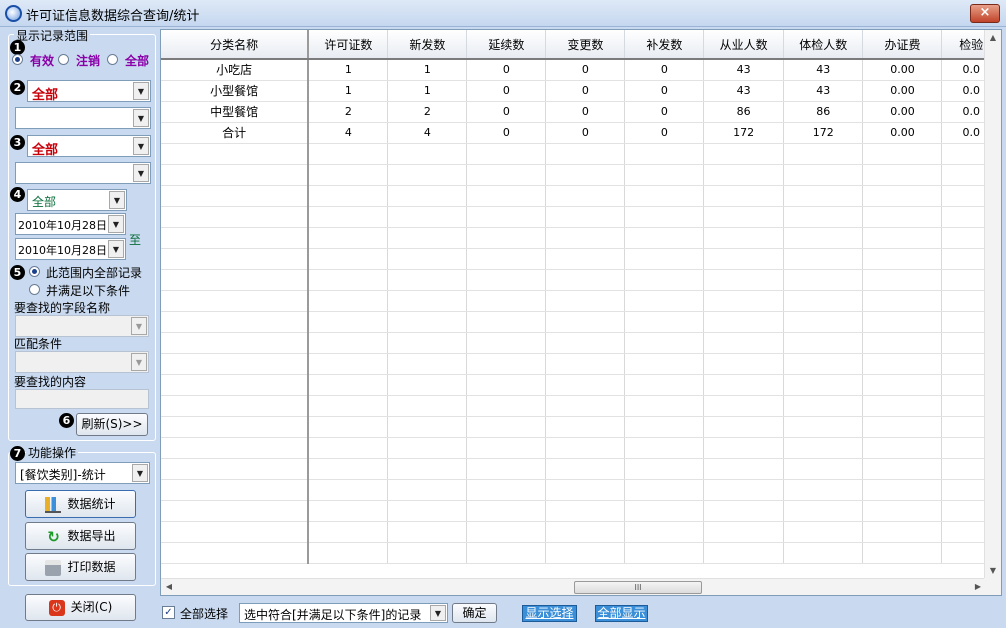 The width and height of the screenshot is (1006, 628). I want to click on category-combo: 全部 ▼, so click(89, 91).